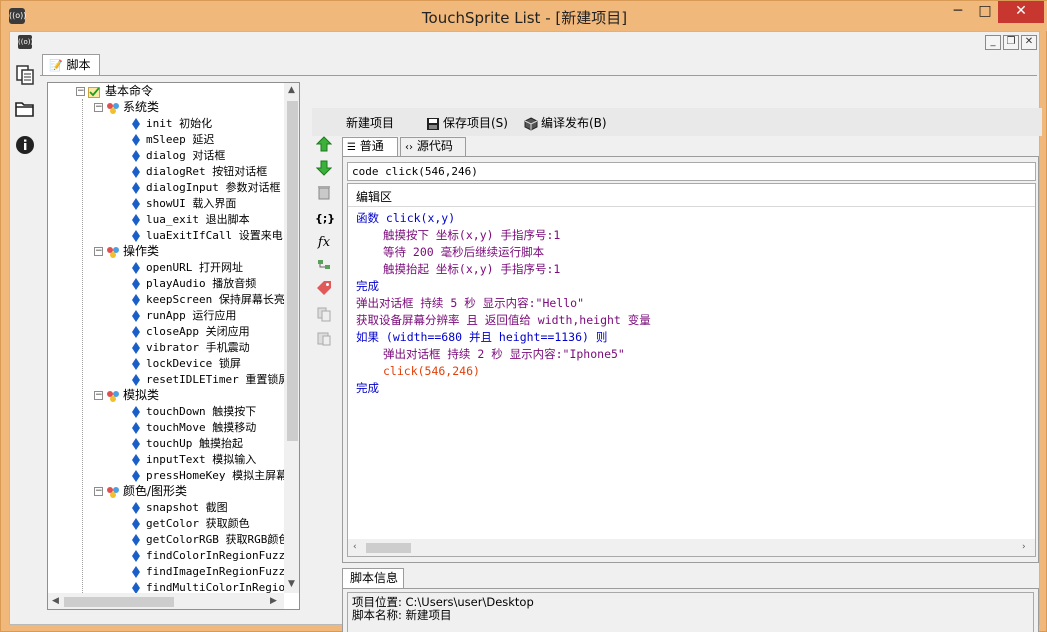 Image resolution: width=1047 pixels, height=632 pixels. What do you see at coordinates (184, 315) in the screenshot?
I see `tree-item: runApp 运行应用` at bounding box center [184, 315].